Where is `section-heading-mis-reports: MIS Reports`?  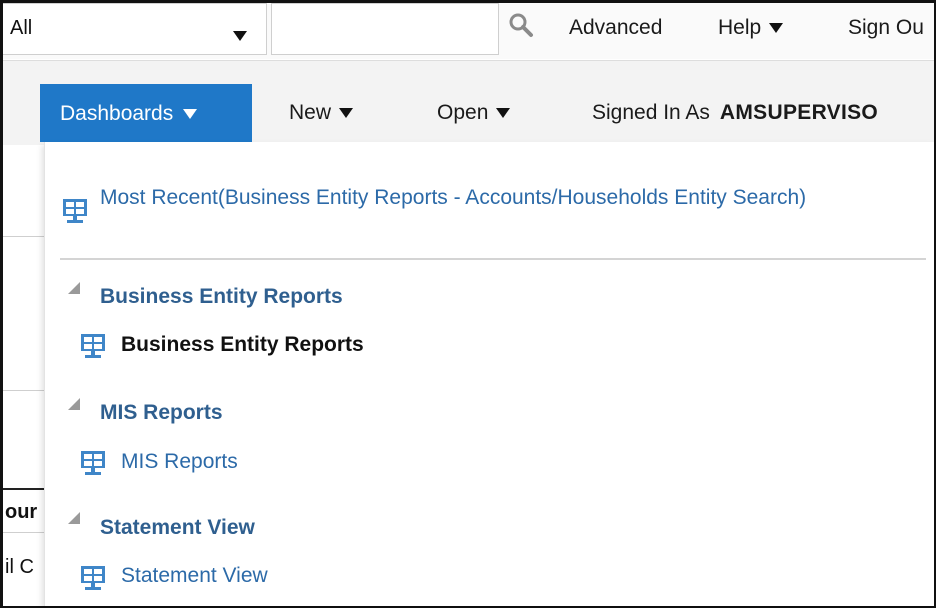
section-heading-mis-reports: MIS Reports is located at coordinates (161, 413).